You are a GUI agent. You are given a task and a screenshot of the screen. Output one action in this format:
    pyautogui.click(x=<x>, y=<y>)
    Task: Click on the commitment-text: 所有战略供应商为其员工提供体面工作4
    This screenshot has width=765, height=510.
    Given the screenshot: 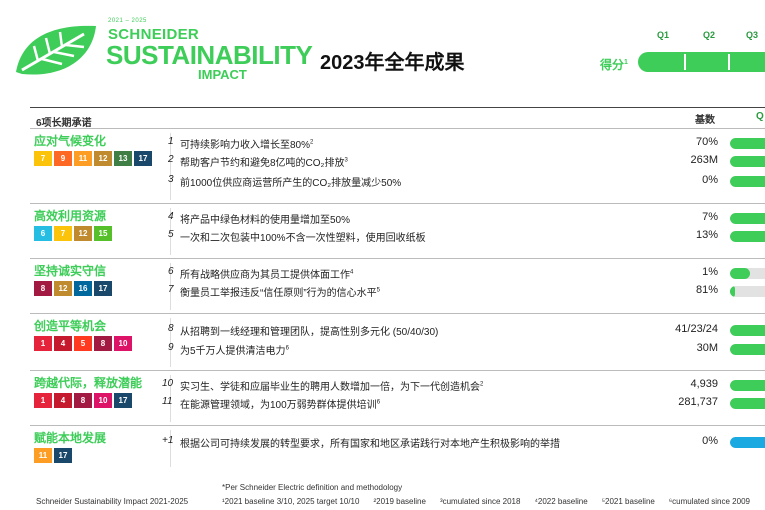 What is the action you would take?
    pyautogui.click(x=266, y=273)
    